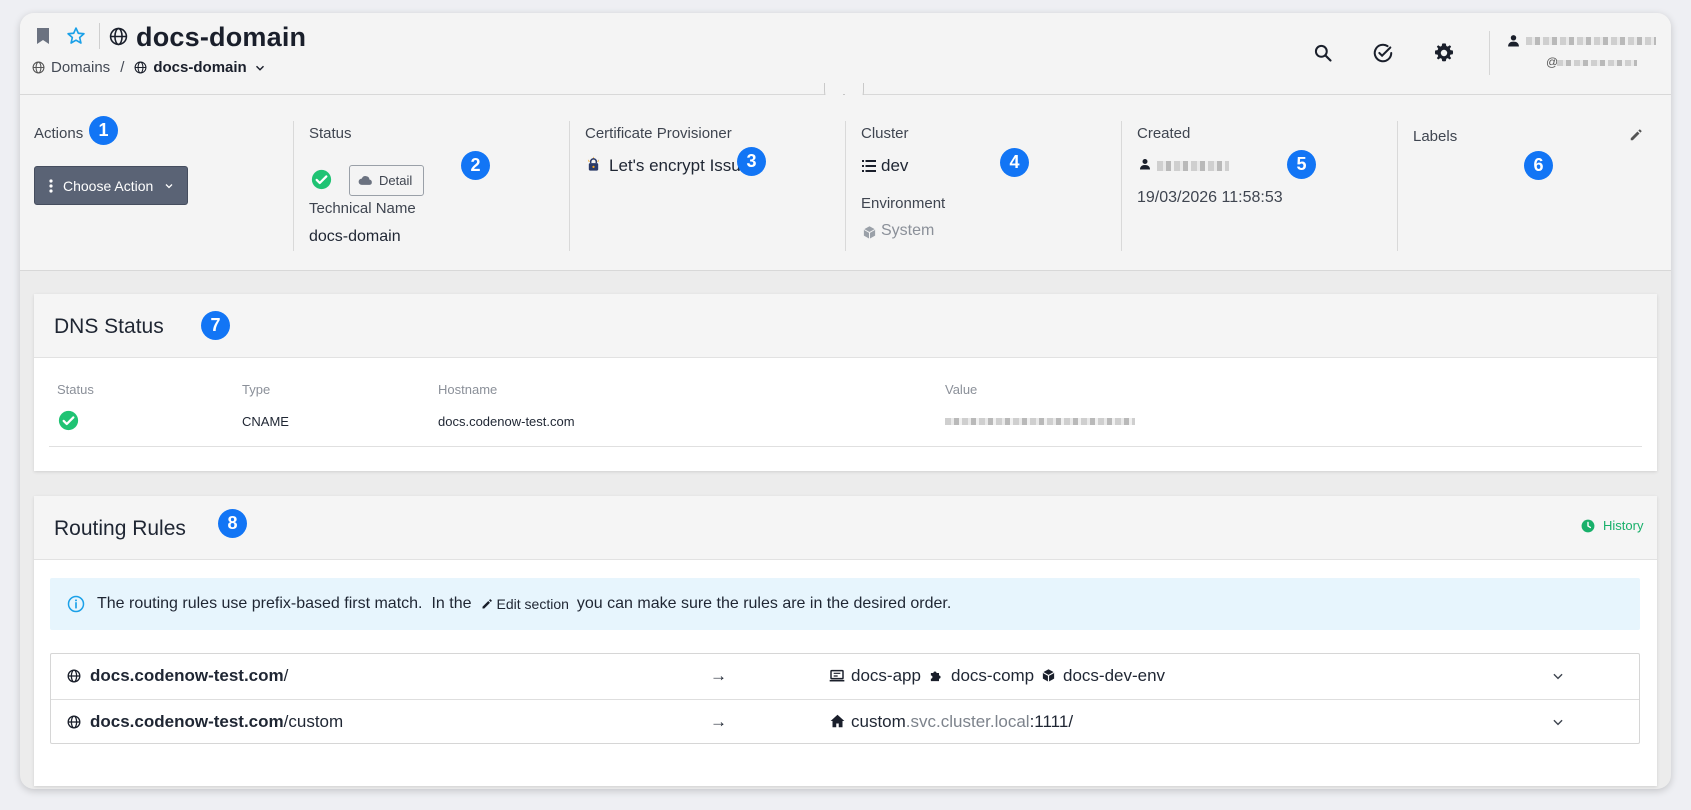  I want to click on rule-url: docs.codenow-test.com/, so click(189, 676).